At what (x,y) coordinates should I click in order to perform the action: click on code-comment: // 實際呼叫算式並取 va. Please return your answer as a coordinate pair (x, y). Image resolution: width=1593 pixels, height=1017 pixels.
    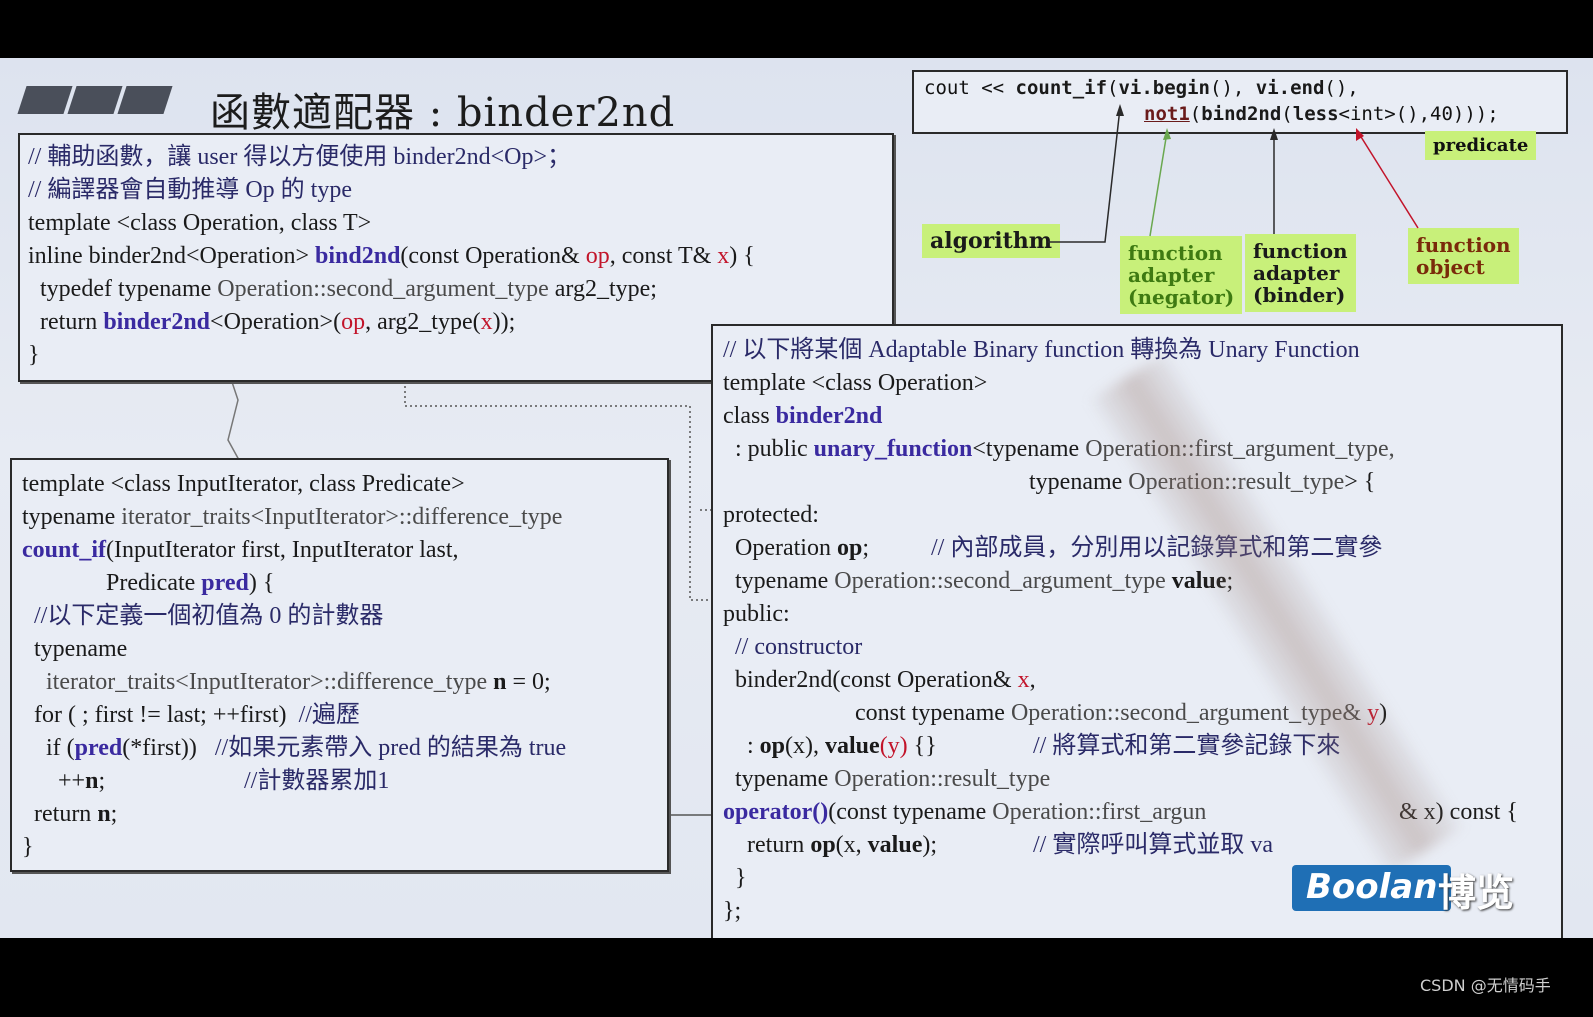
    Looking at the image, I should click on (1153, 845).